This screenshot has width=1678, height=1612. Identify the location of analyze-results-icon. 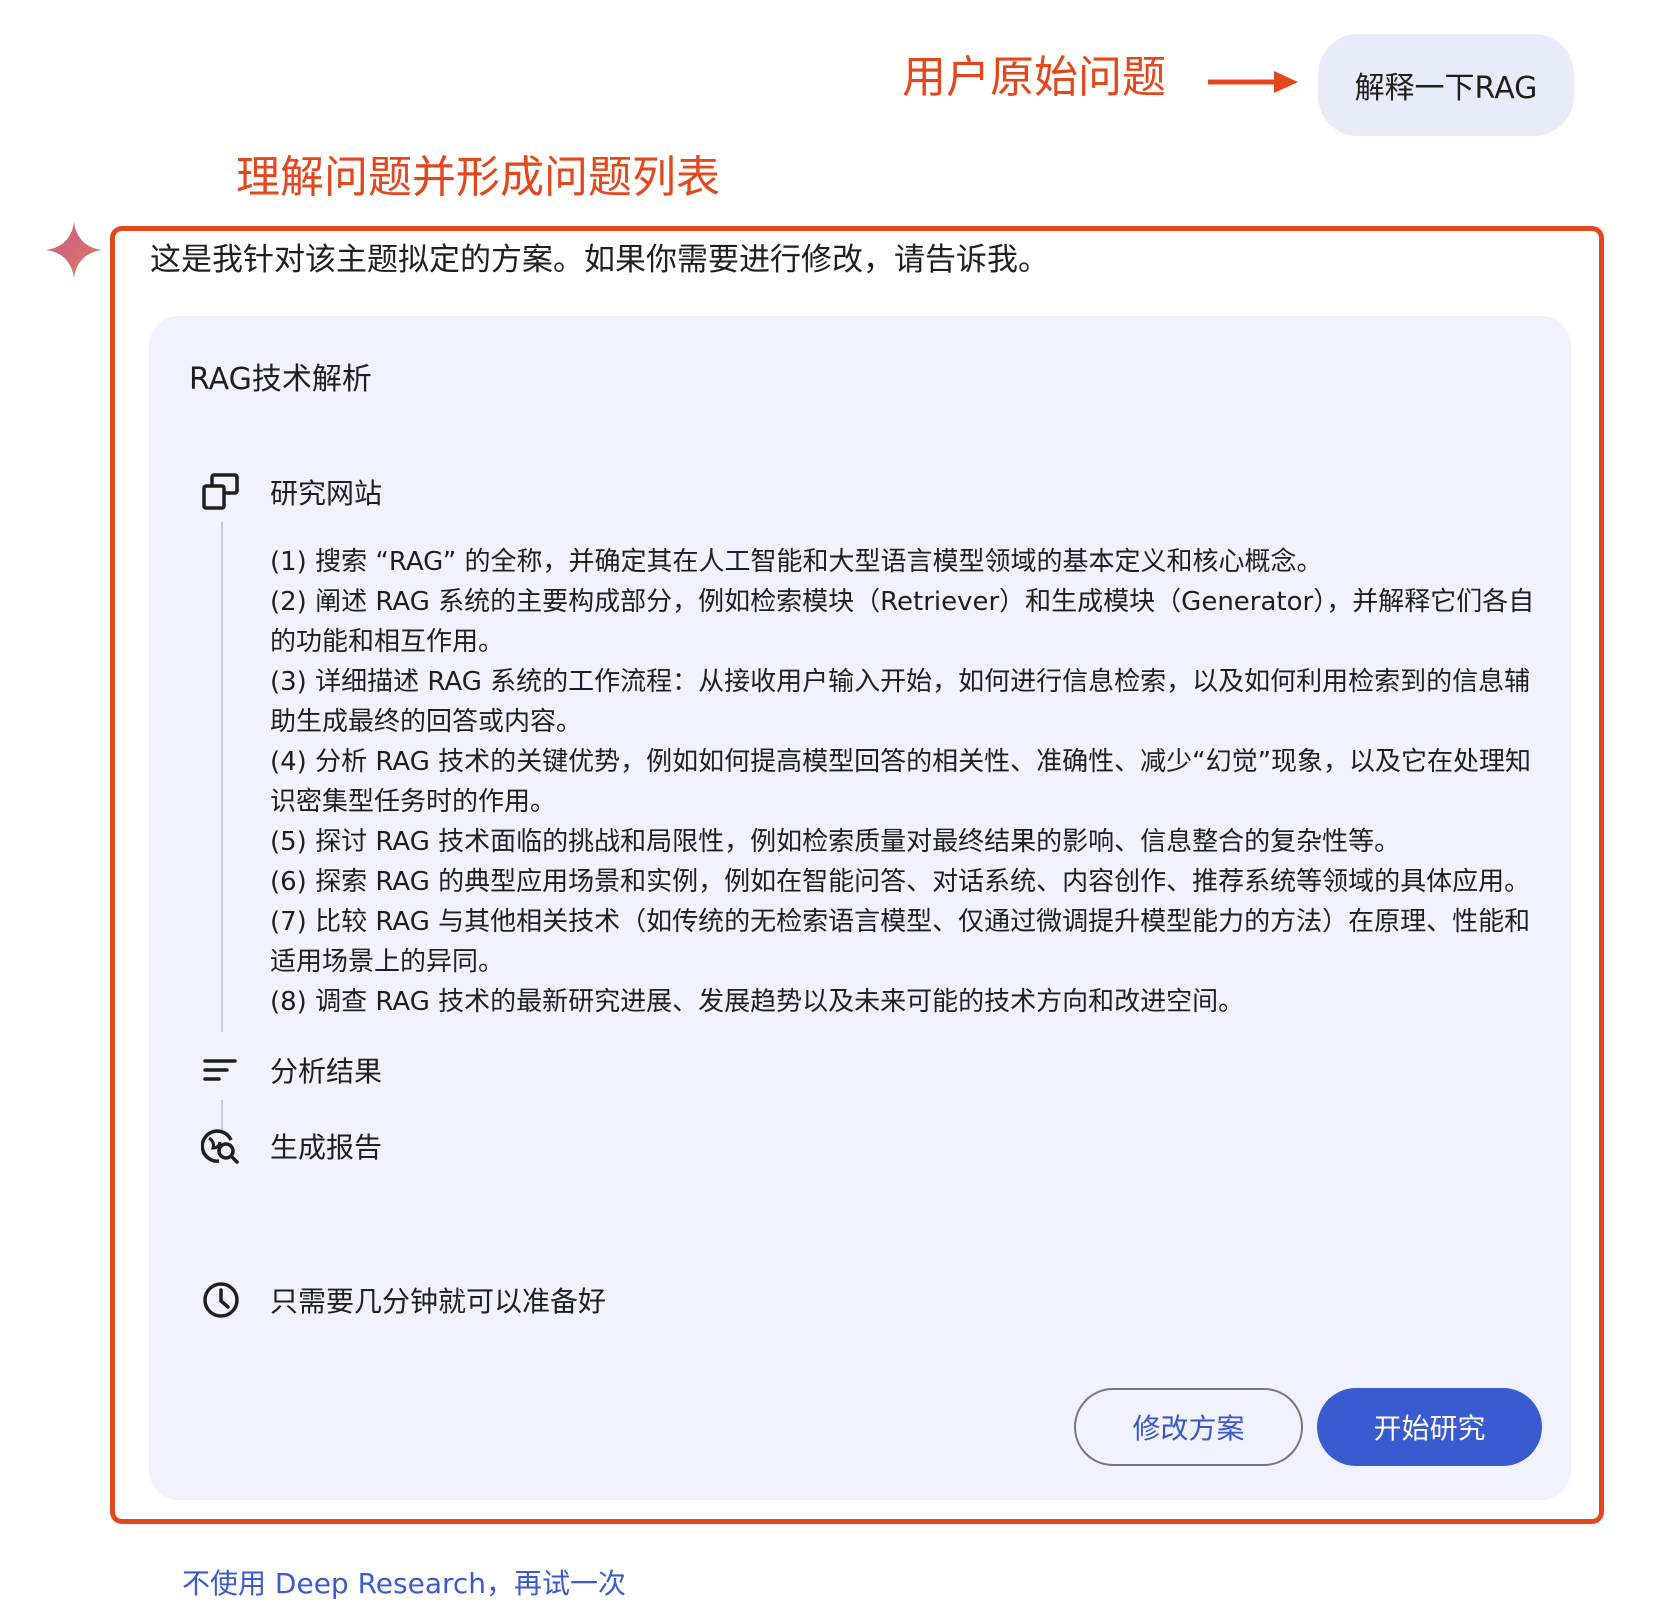
(220, 1070).